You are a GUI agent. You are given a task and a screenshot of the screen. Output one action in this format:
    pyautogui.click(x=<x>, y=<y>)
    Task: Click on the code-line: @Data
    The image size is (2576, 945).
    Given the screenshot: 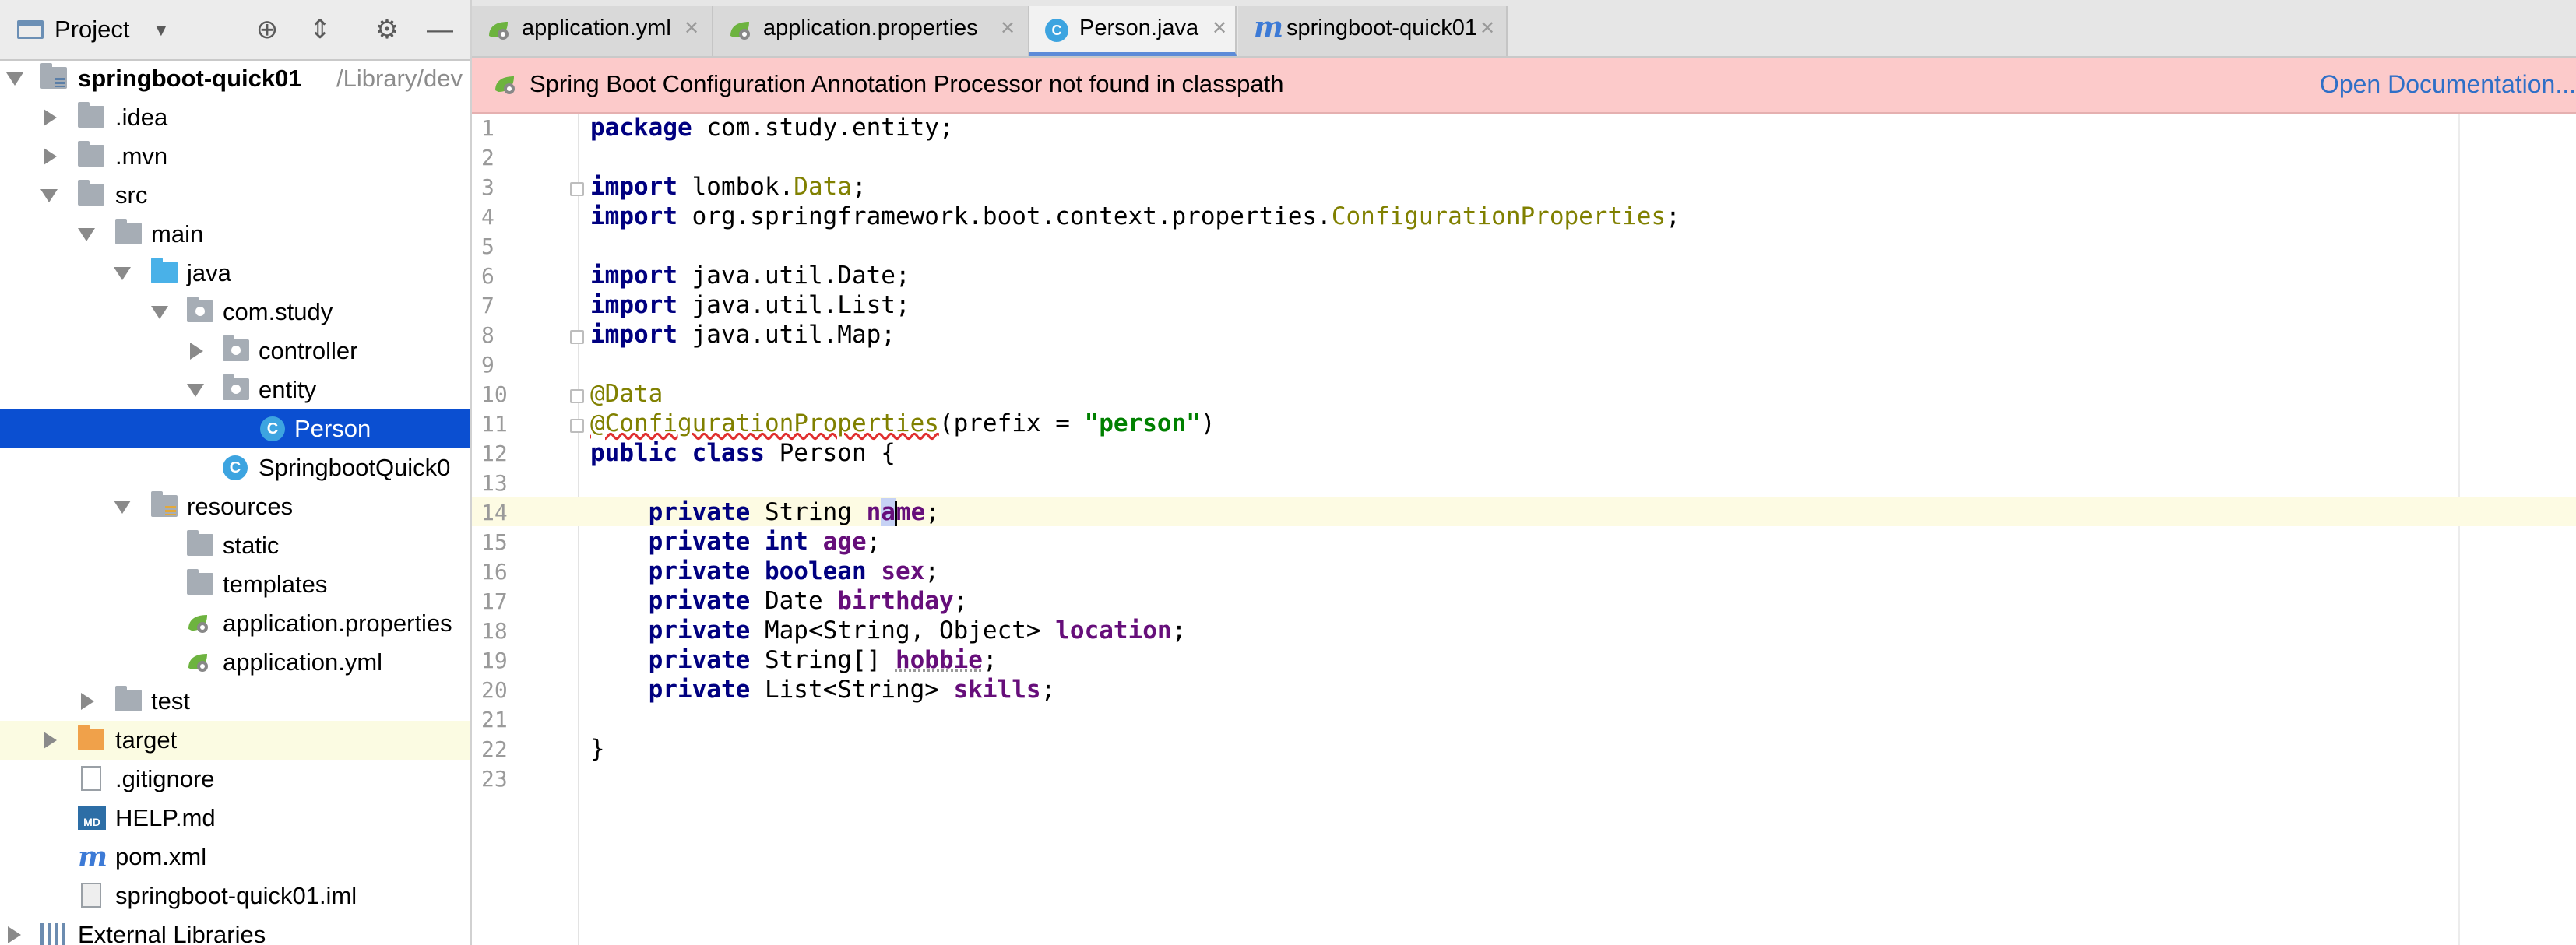 What is the action you would take?
    pyautogui.click(x=626, y=394)
    